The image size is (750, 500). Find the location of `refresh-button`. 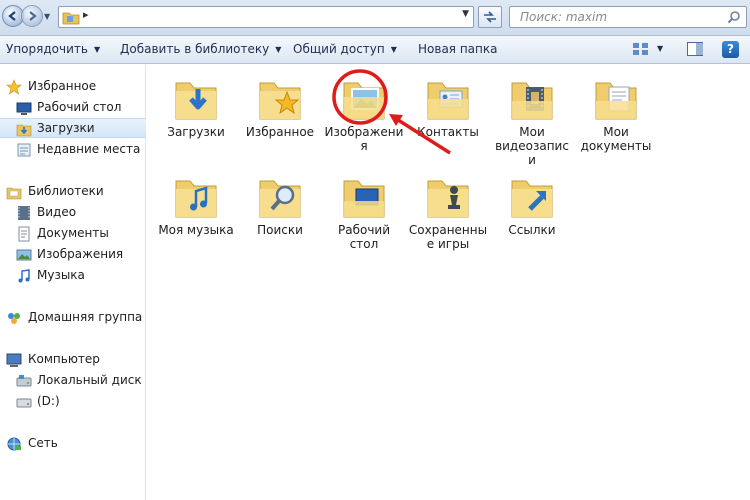

refresh-button is located at coordinates (490, 17).